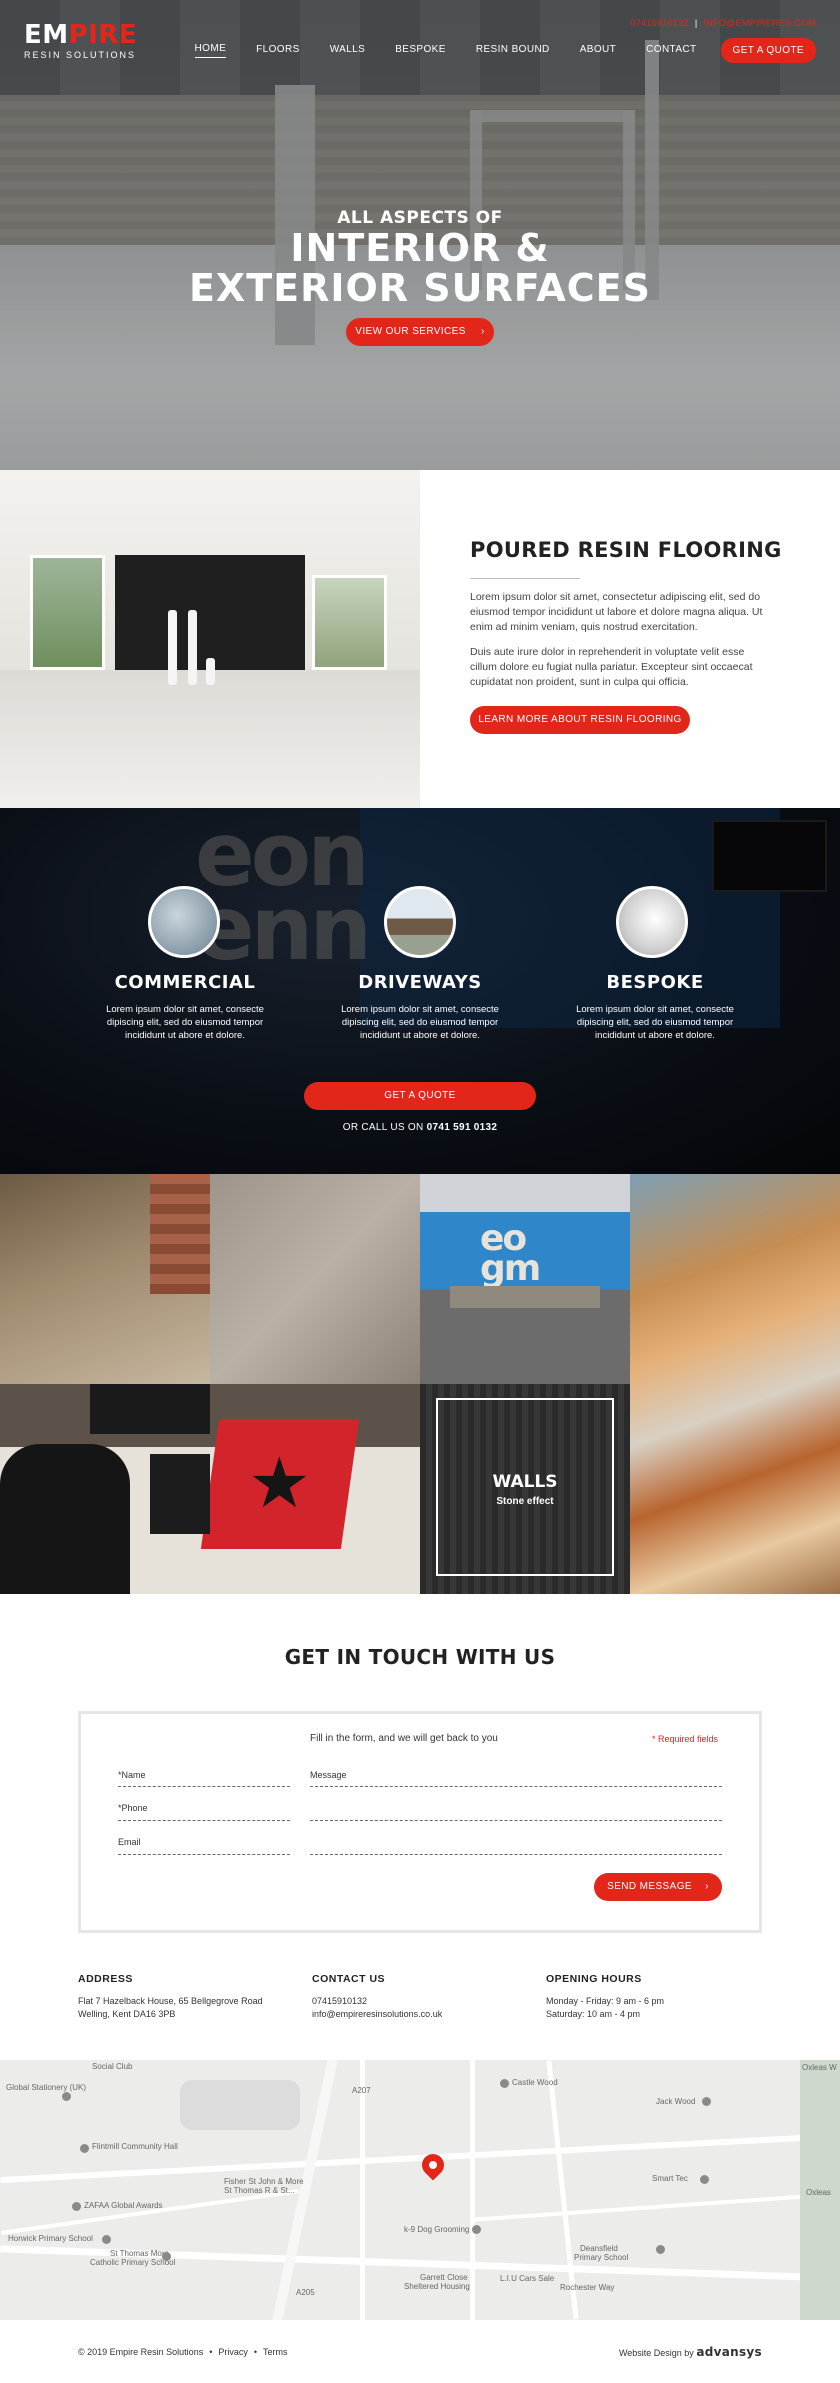  What do you see at coordinates (81, 35) in the screenshot?
I see `logo-wordmark: EMPIRE` at bounding box center [81, 35].